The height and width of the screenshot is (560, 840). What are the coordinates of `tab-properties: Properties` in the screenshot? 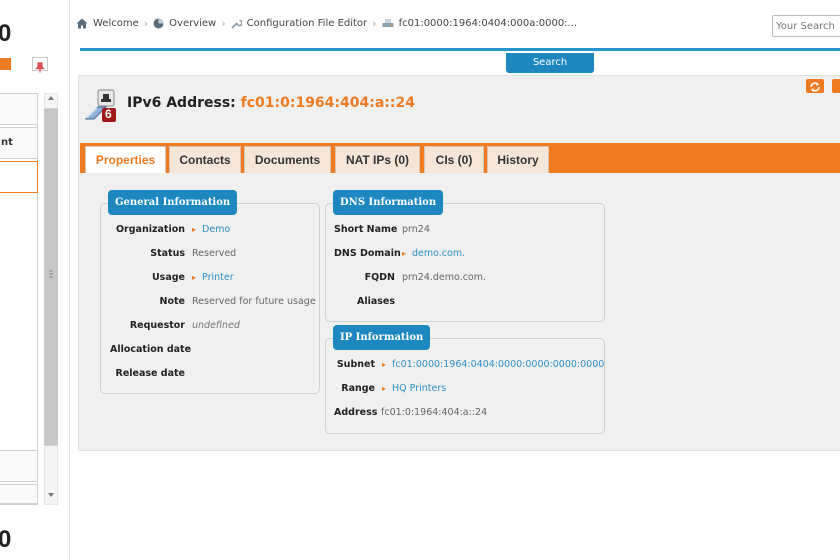 It's located at (125, 159).